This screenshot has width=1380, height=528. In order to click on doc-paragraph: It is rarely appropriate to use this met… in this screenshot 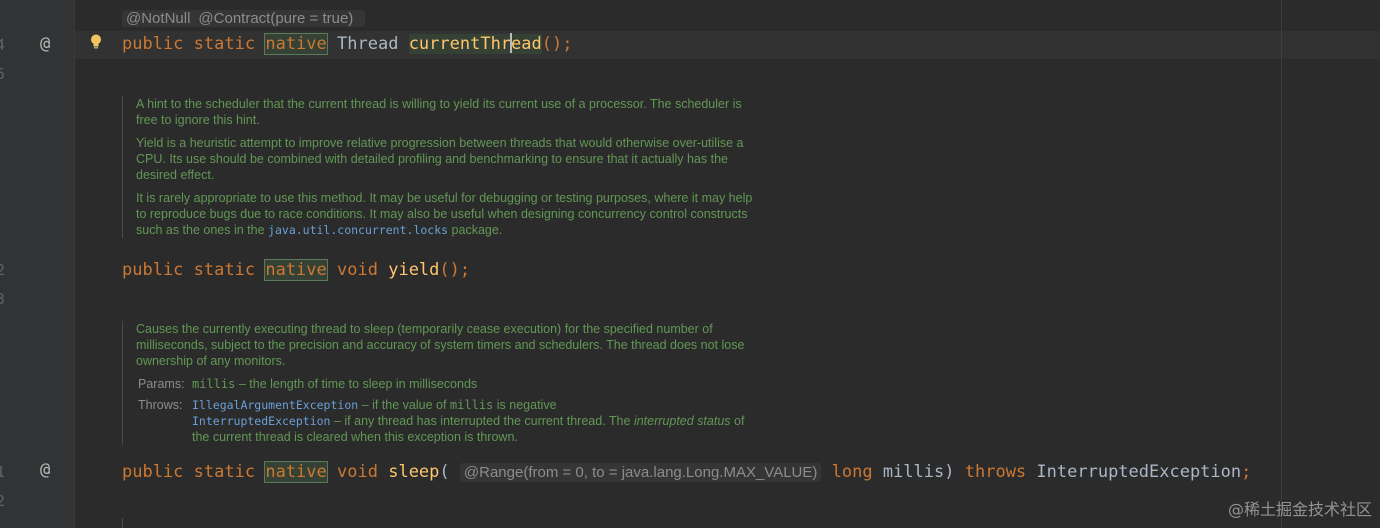, I will do `click(444, 214)`.